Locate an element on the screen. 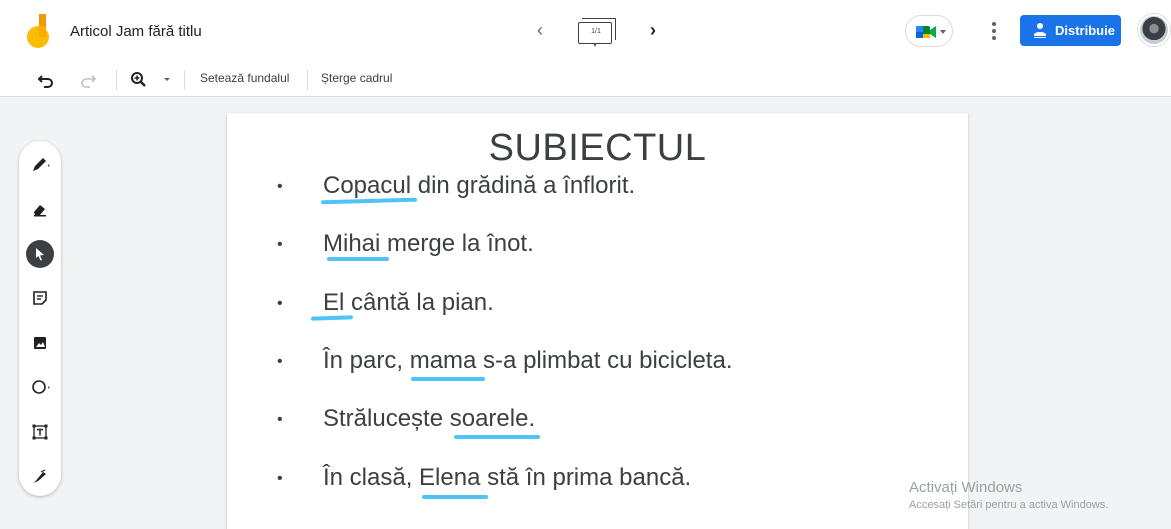  toolbar: Setează fundalul Șterge cadrul is located at coordinates (585, 79).